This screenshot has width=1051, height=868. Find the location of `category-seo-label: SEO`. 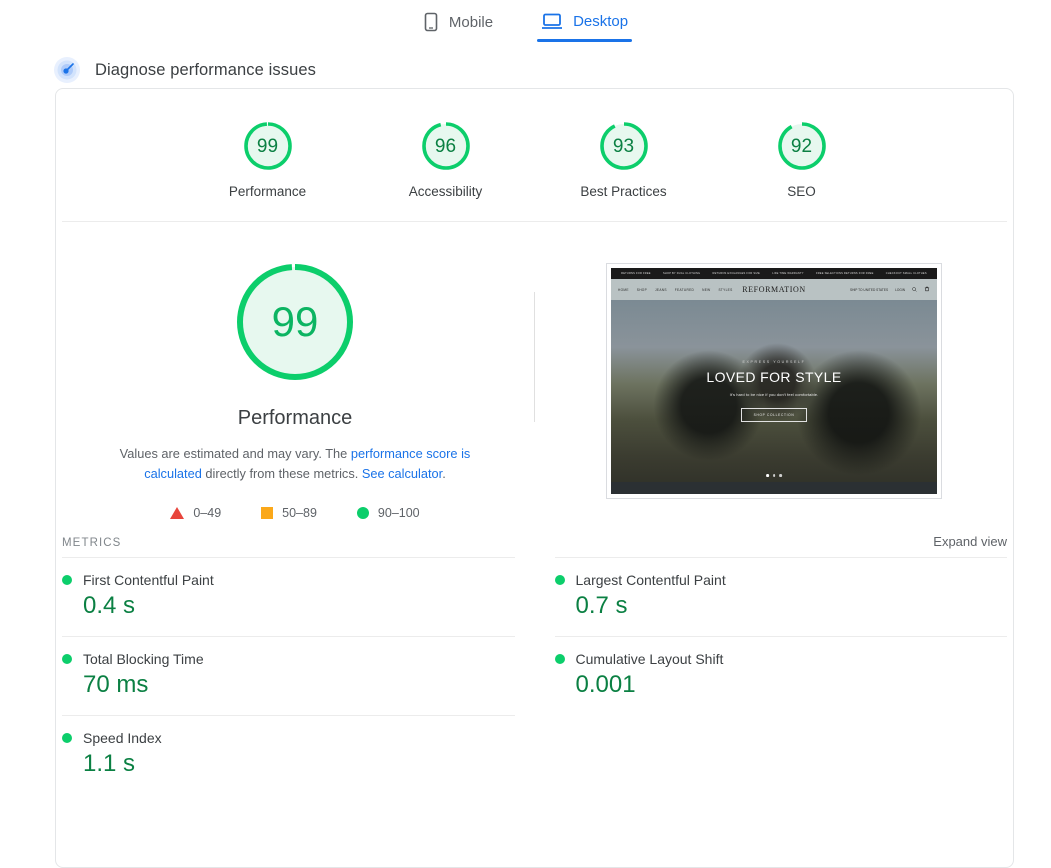

category-seo-label: SEO is located at coordinates (801, 191).